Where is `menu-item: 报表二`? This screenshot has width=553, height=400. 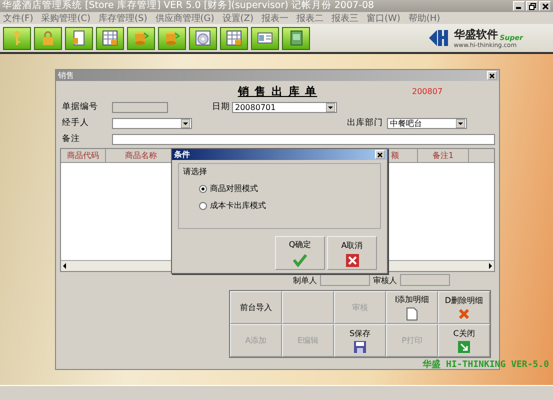
menu-item: 报表二 is located at coordinates (310, 18).